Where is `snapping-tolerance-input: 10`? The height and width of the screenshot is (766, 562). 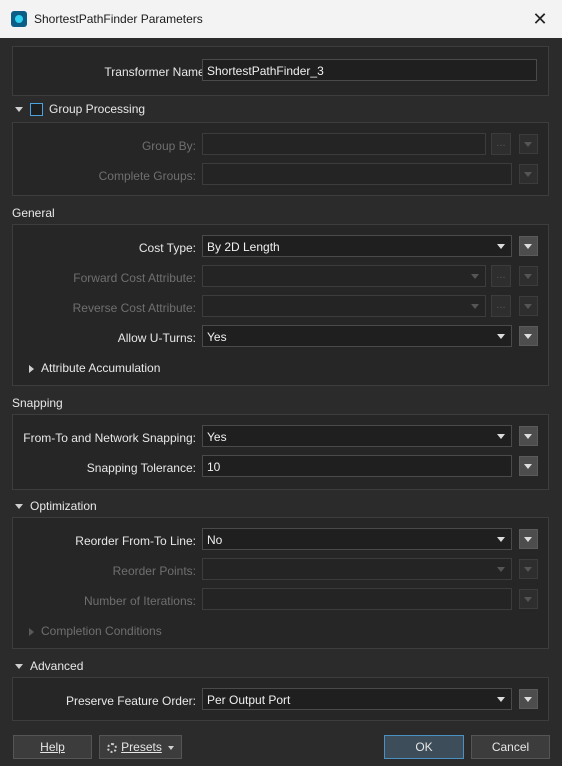
snapping-tolerance-input: 10 is located at coordinates (357, 466).